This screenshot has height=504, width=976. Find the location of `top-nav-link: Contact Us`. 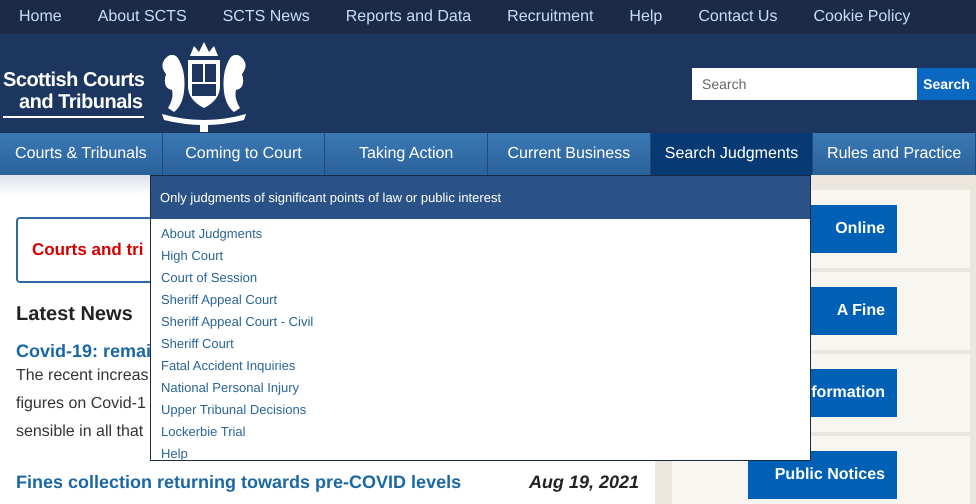

top-nav-link: Contact Us is located at coordinates (738, 17).